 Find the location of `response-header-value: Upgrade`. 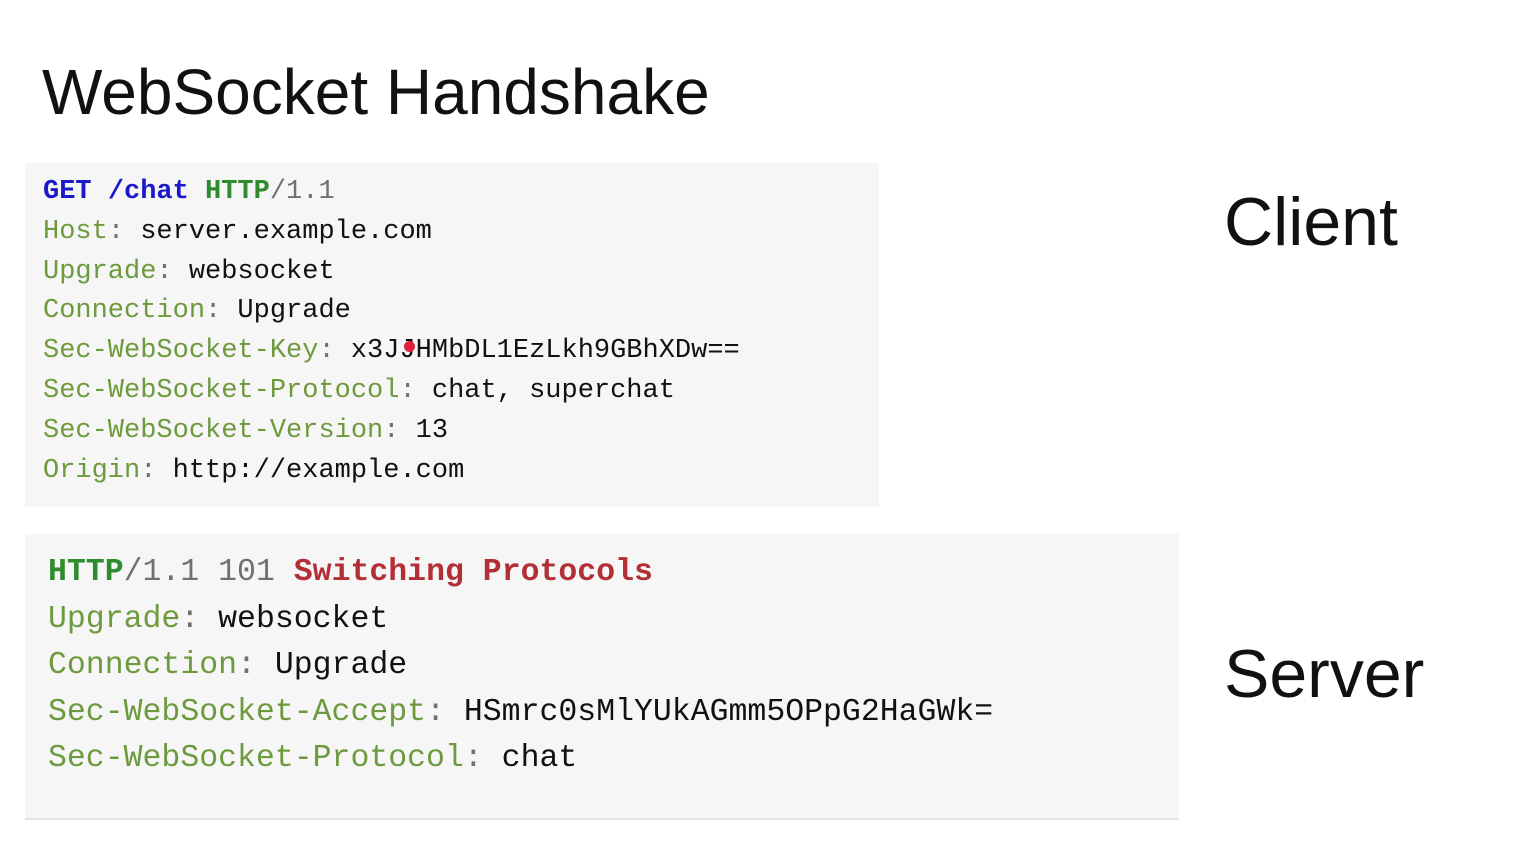

response-header-value: Upgrade is located at coordinates (331, 666).